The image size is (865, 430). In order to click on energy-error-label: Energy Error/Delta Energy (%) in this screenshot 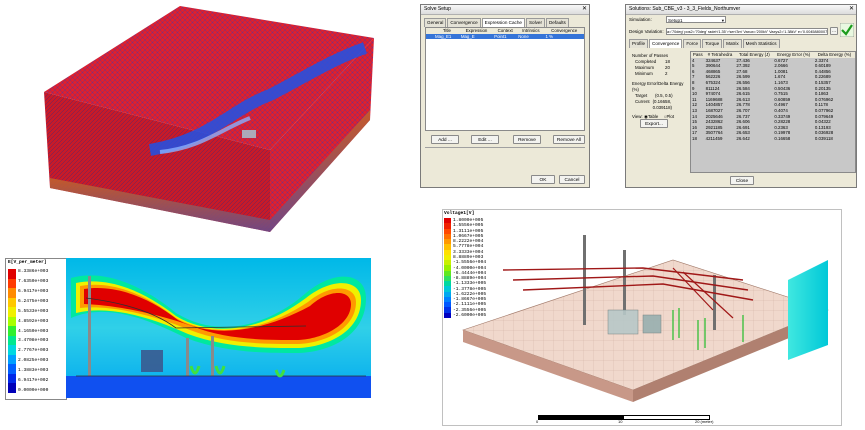, I will do `click(658, 86)`.